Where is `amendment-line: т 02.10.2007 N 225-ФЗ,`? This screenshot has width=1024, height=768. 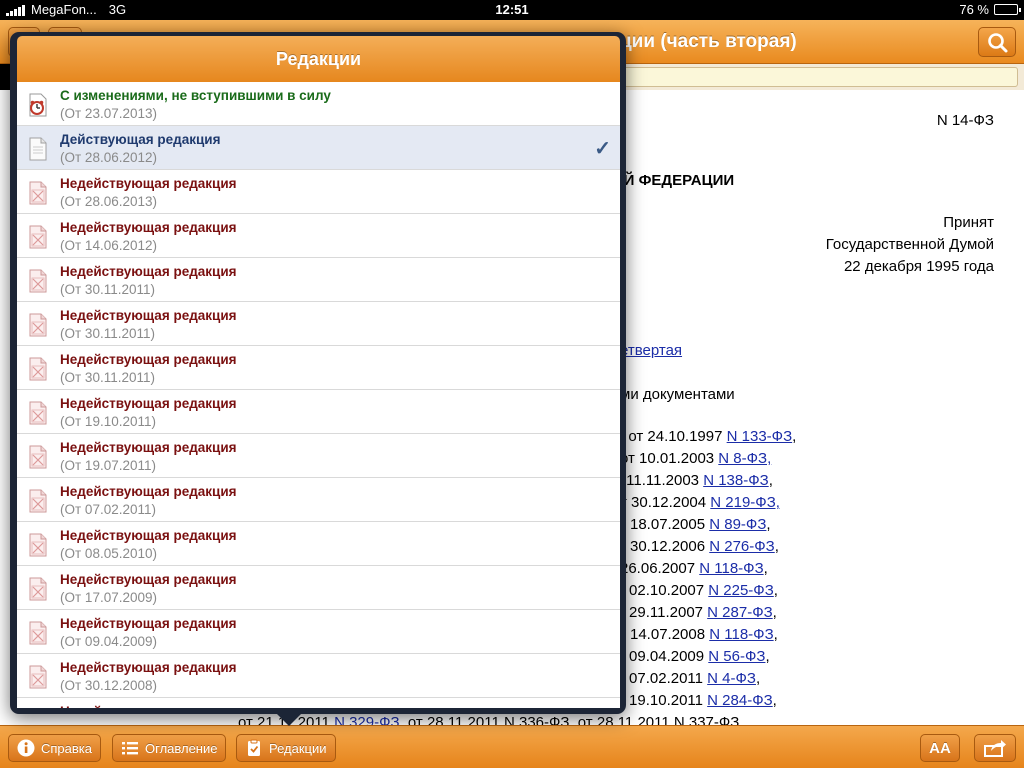 amendment-line: т 02.10.2007 N 225-ФЗ, is located at coordinates (698, 590).